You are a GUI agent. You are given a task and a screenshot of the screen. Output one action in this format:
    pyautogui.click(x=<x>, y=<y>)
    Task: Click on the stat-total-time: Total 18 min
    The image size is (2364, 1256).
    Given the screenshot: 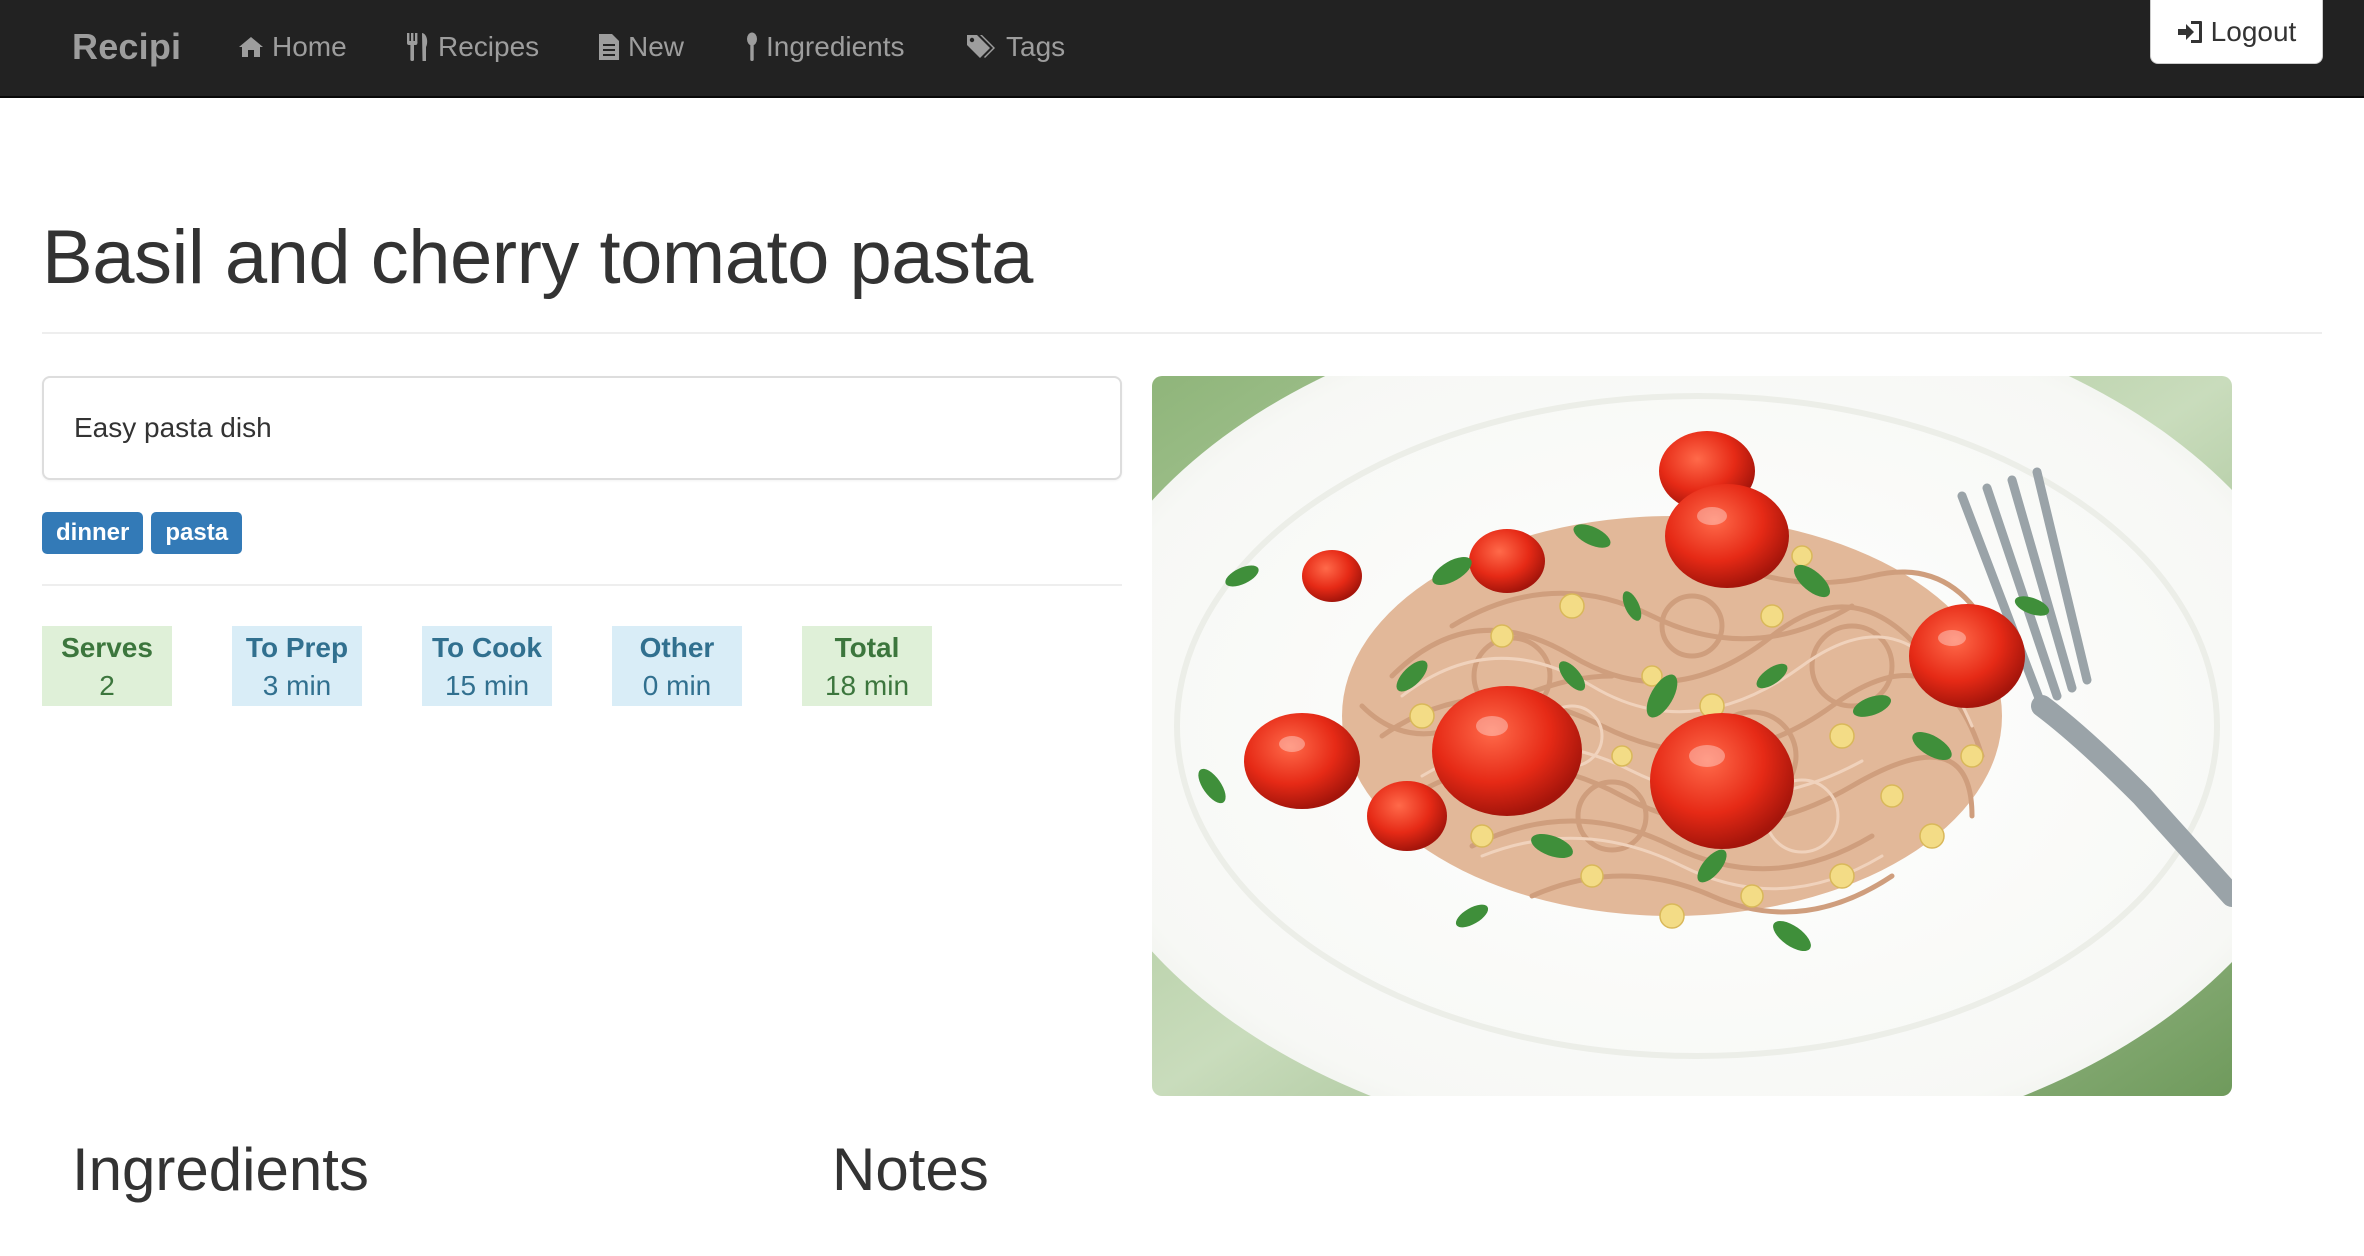 What is the action you would take?
    pyautogui.click(x=867, y=666)
    